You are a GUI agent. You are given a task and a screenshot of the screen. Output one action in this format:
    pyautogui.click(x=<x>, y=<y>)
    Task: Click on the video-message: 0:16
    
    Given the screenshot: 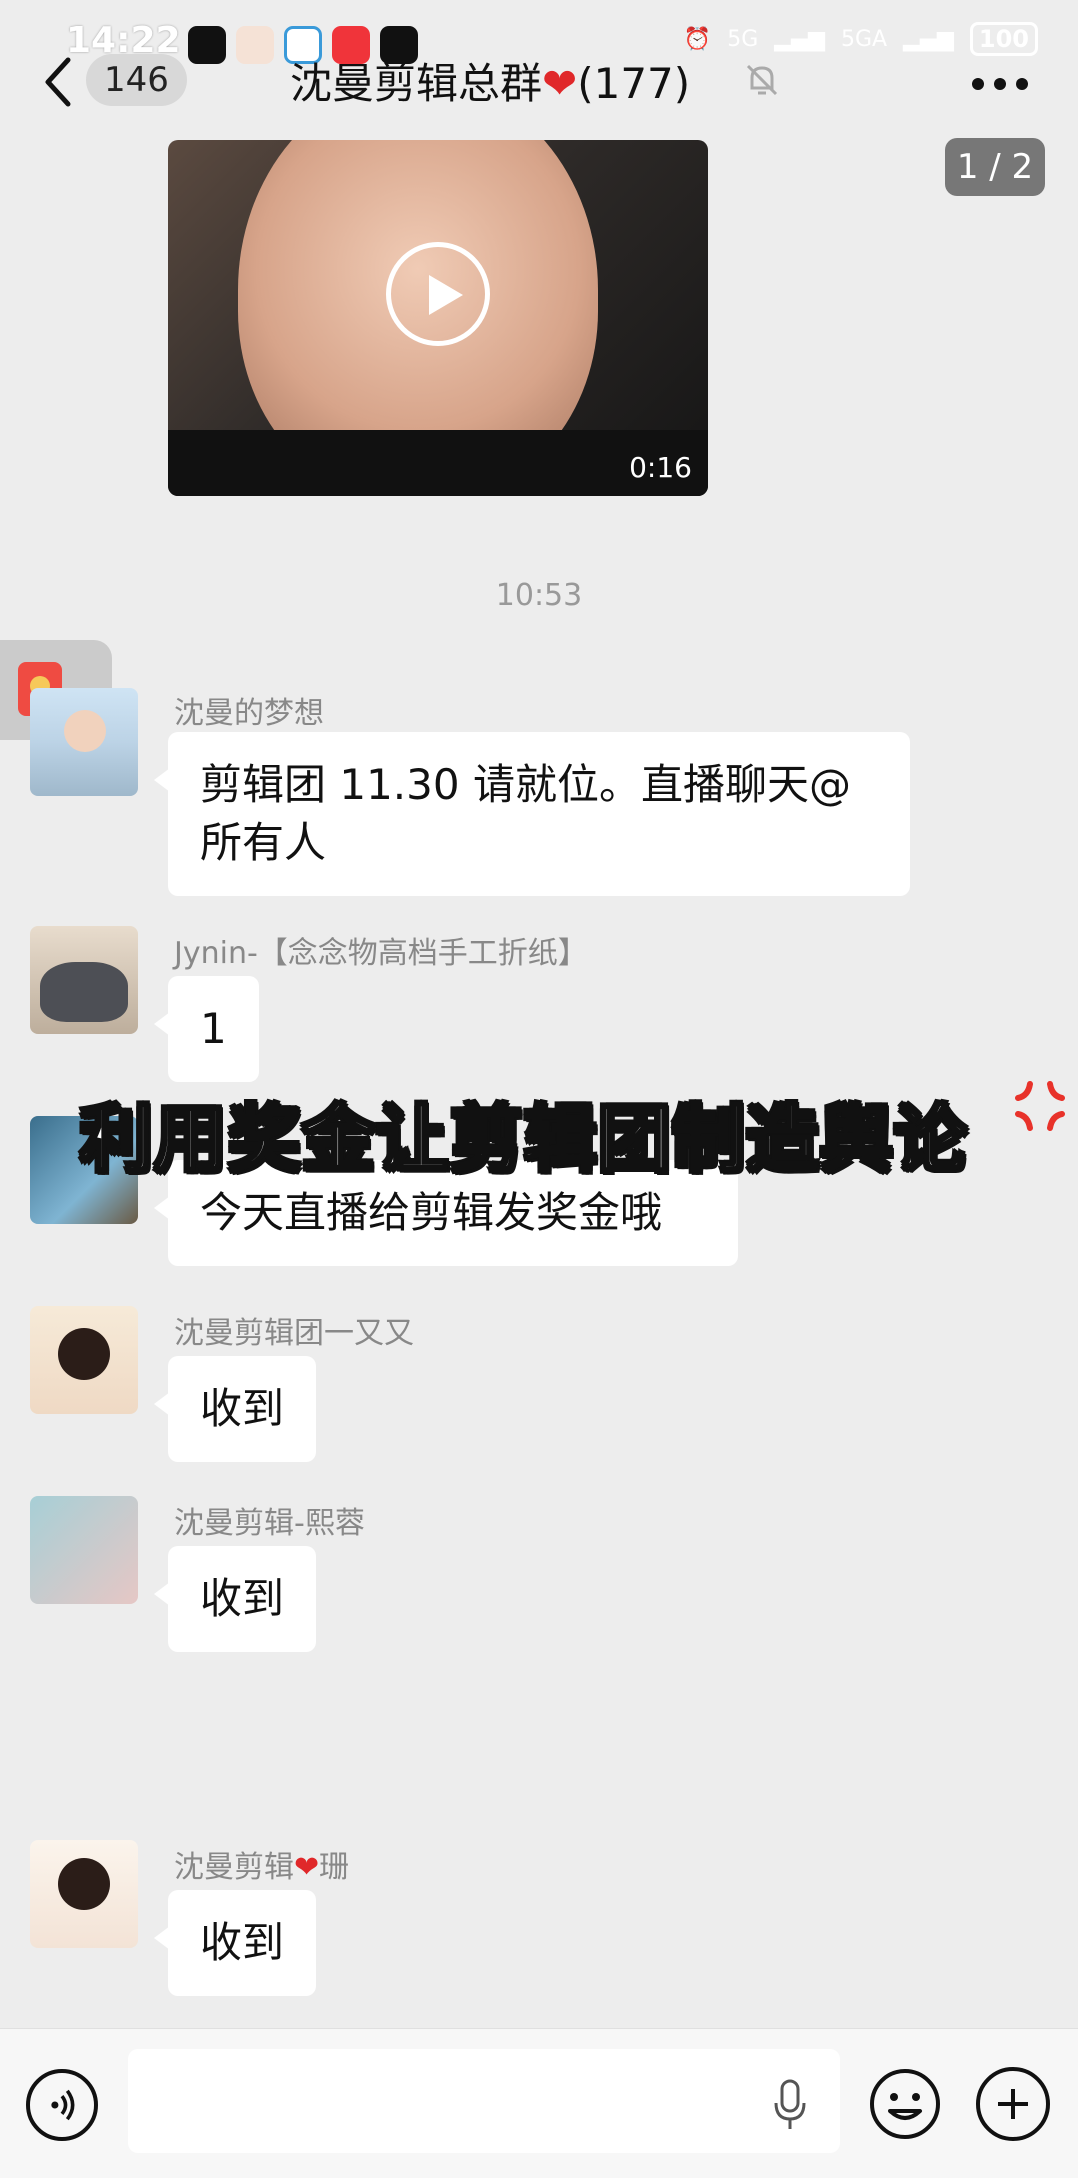 What is the action you would take?
    pyautogui.click(x=438, y=318)
    